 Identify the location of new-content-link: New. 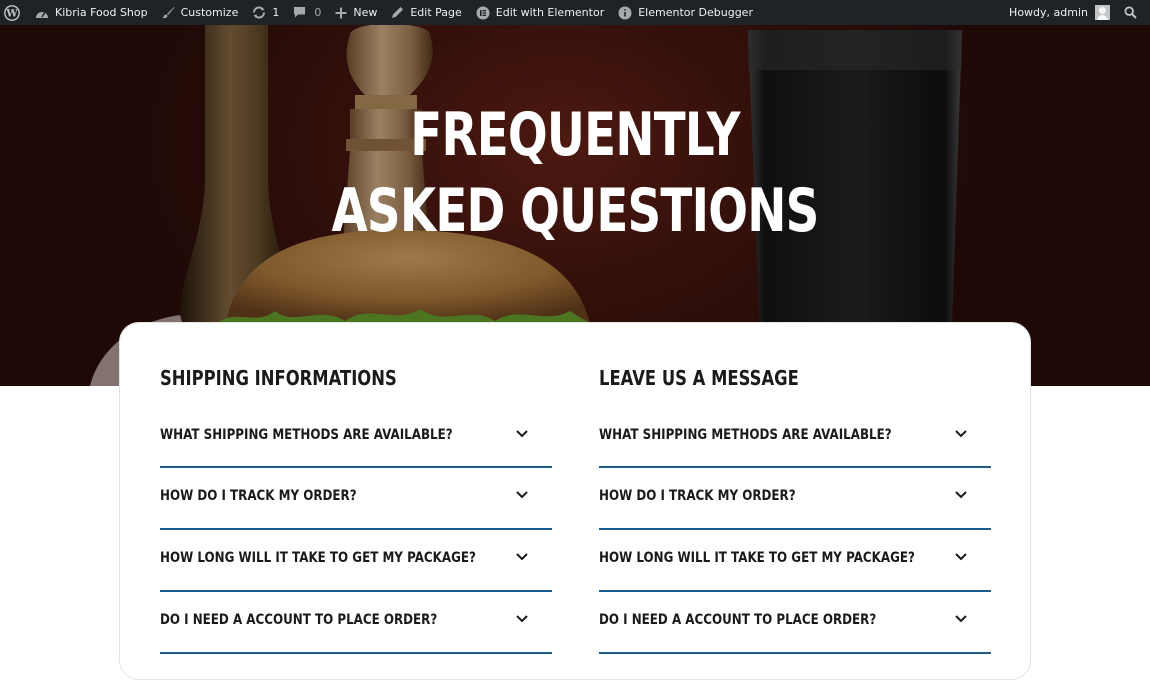
(356, 12).